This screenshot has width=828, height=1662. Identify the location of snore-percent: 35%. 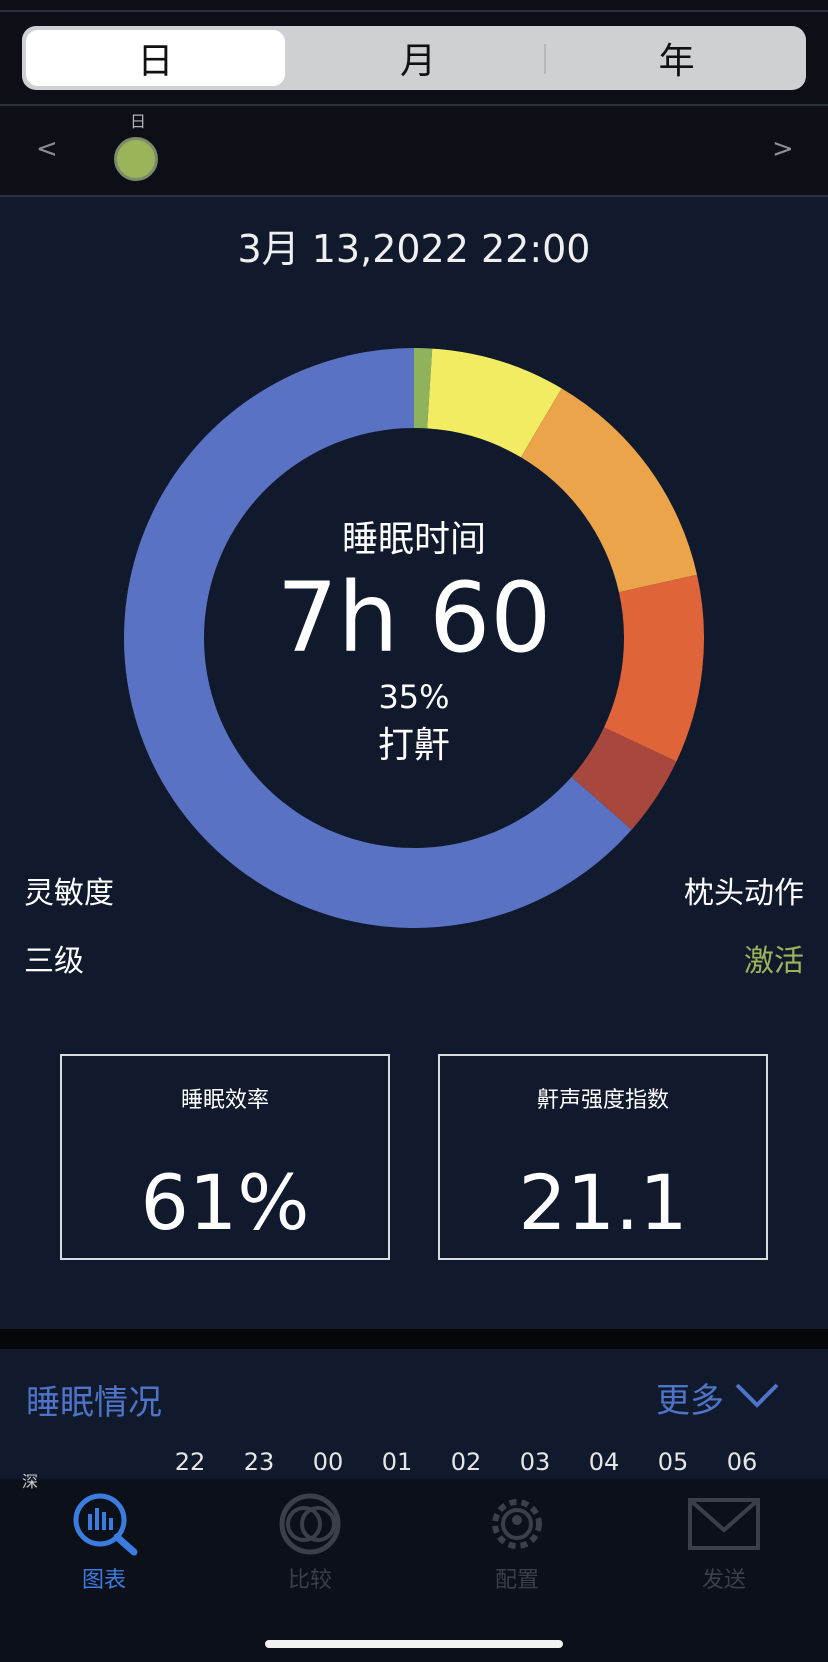
(414, 697).